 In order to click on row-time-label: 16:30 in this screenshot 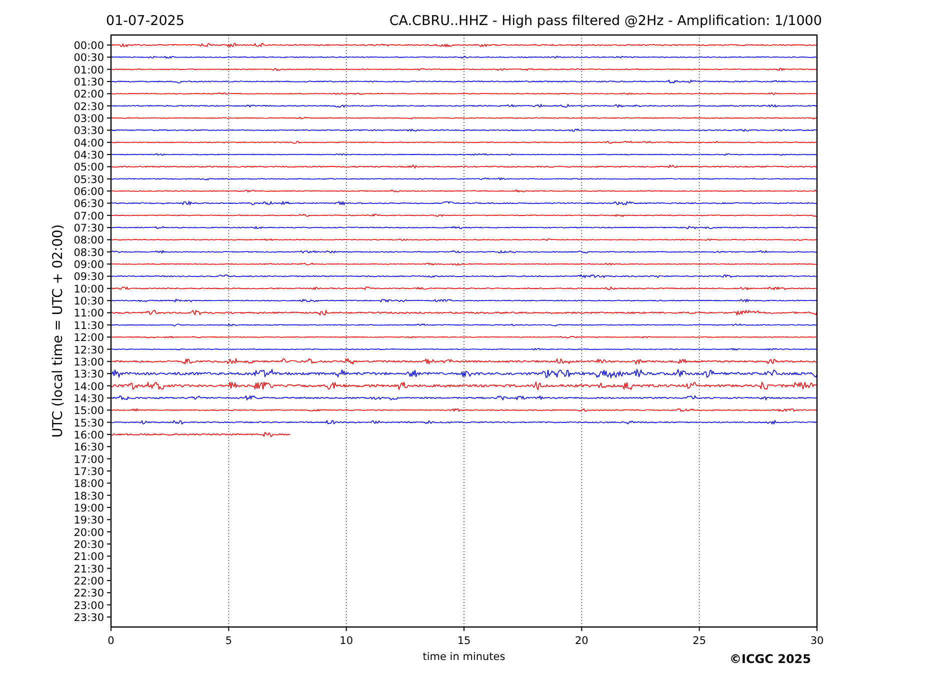, I will do `click(89, 448)`.